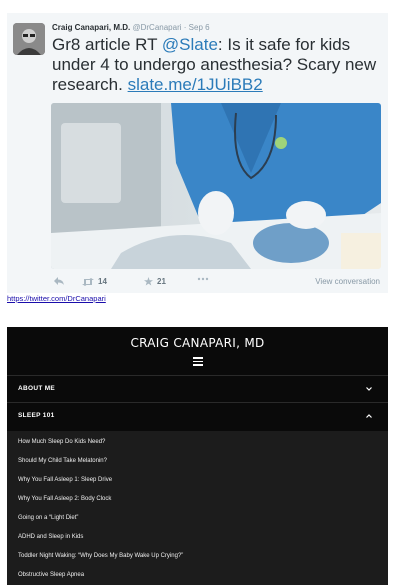 The image size is (410, 585). Describe the element at coordinates (102, 281) in the screenshot. I see `retweet-count: 14` at that location.